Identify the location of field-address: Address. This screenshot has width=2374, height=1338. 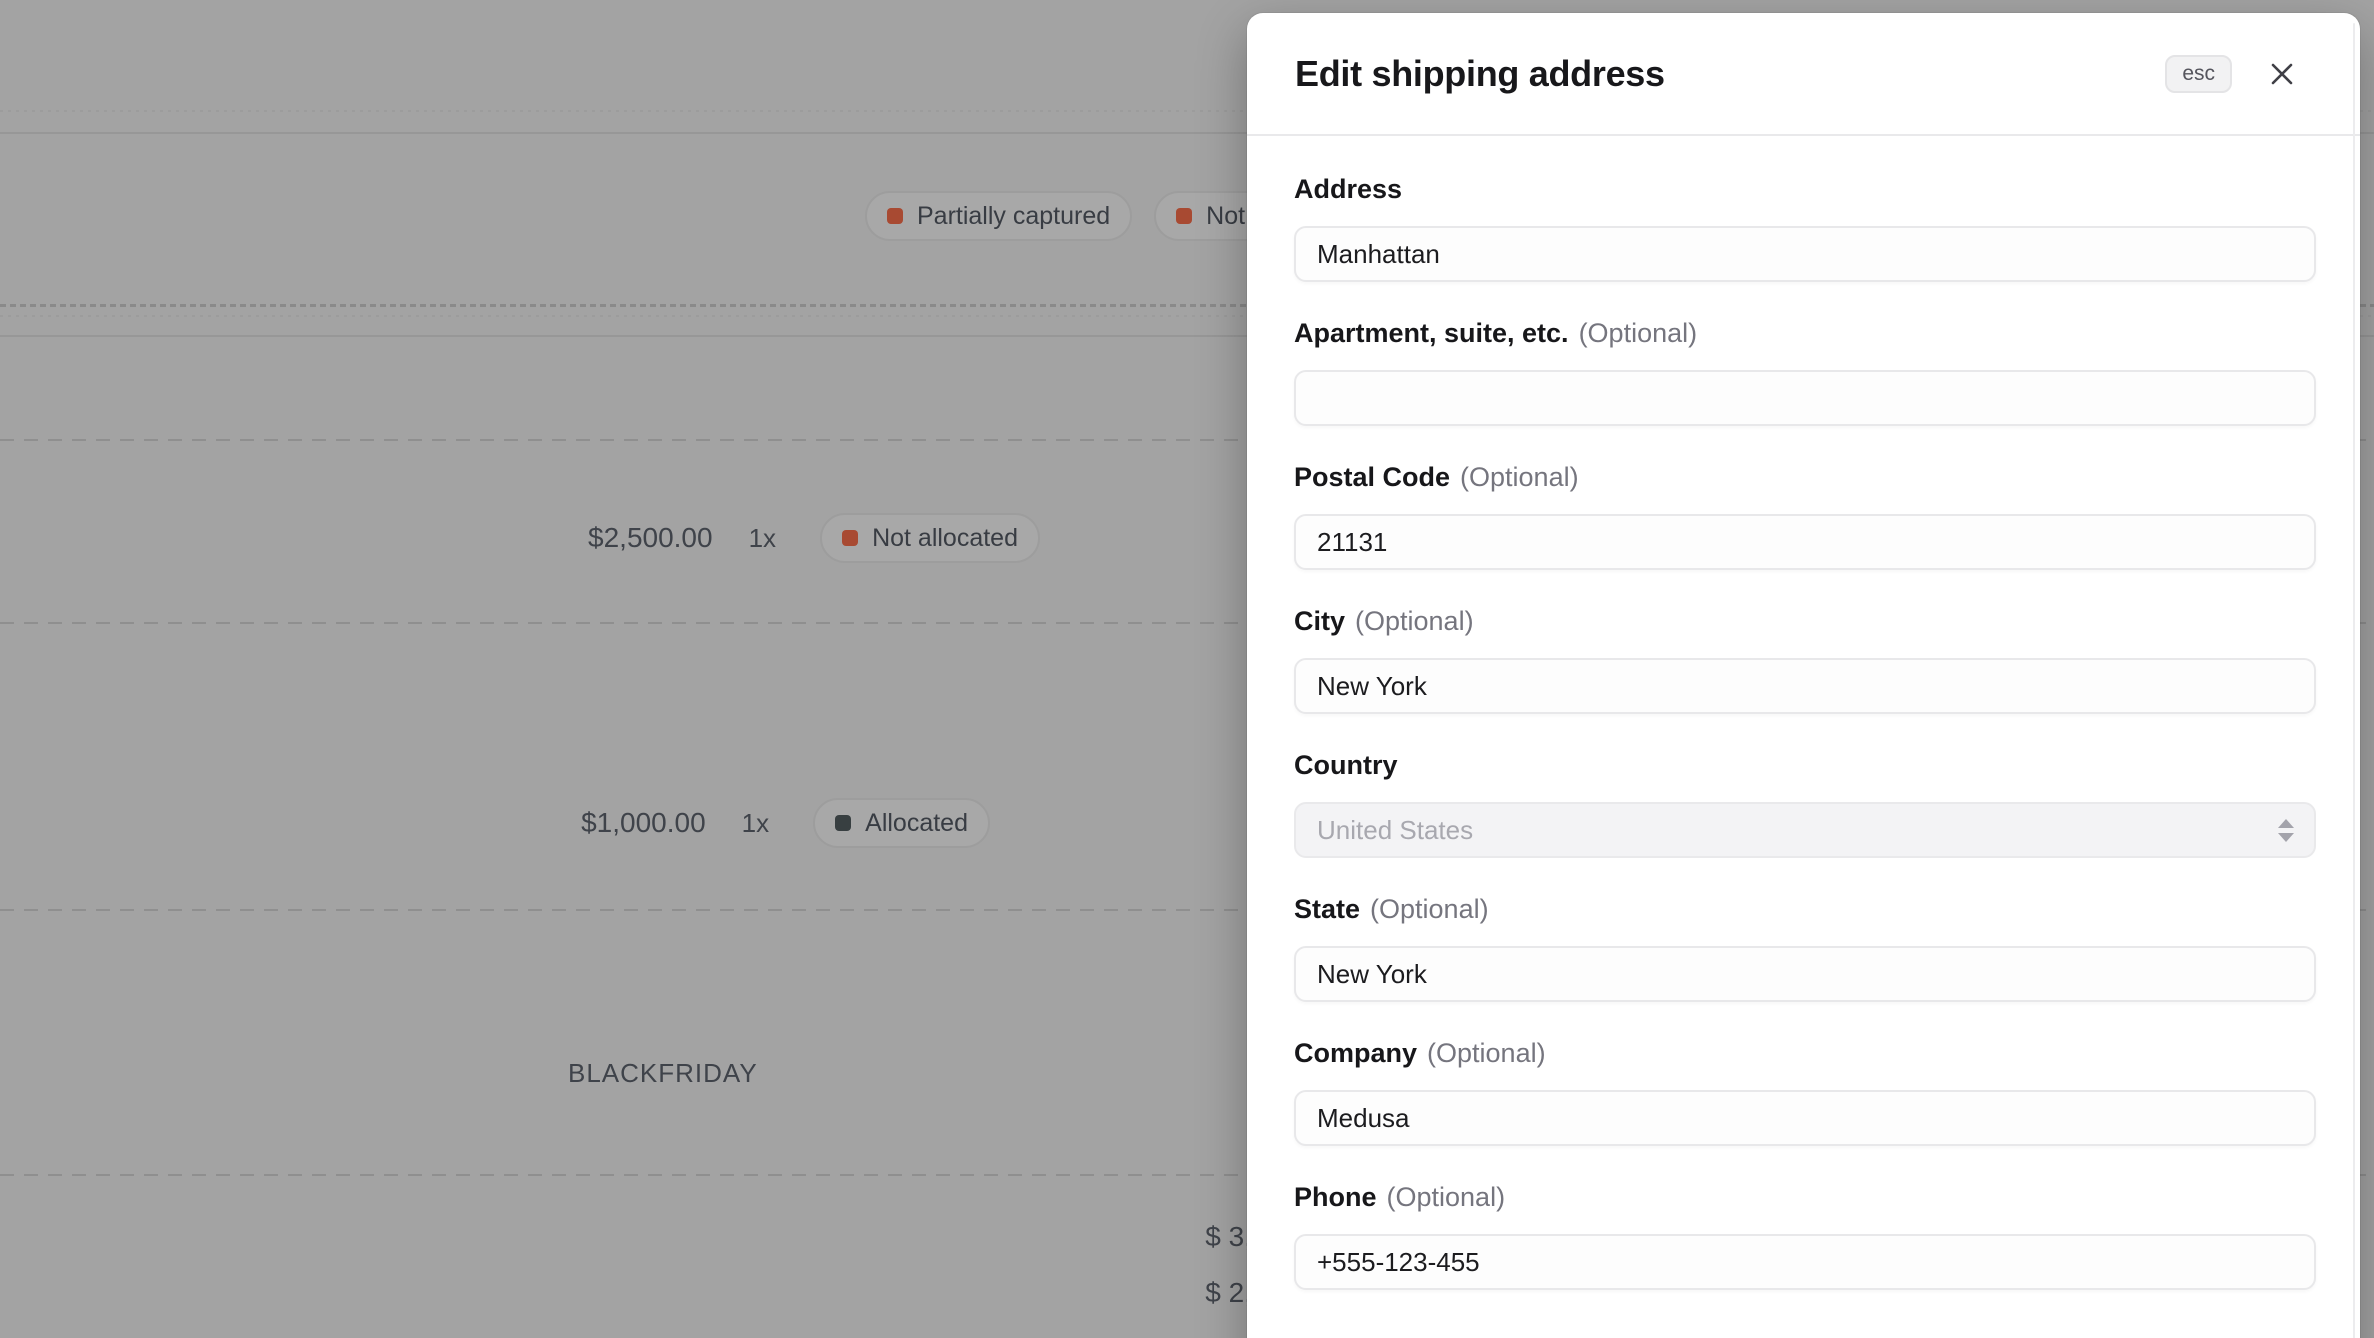
(1805, 227).